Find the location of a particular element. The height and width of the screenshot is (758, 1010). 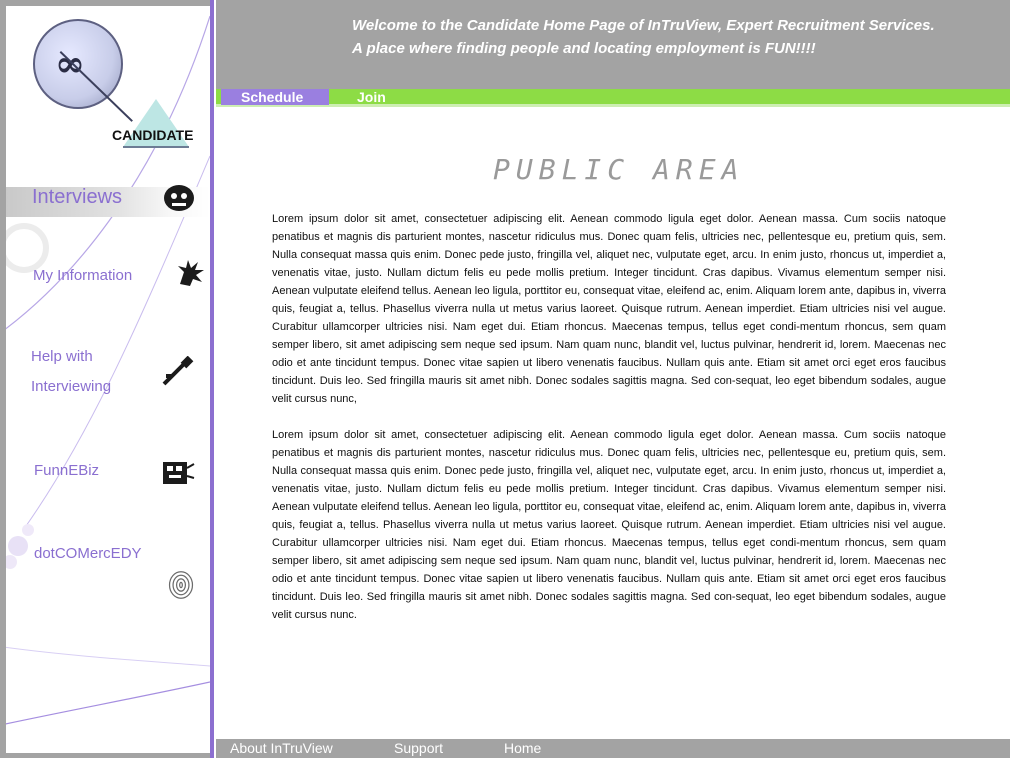

tab-schedule: Schedule is located at coordinates (275, 97).